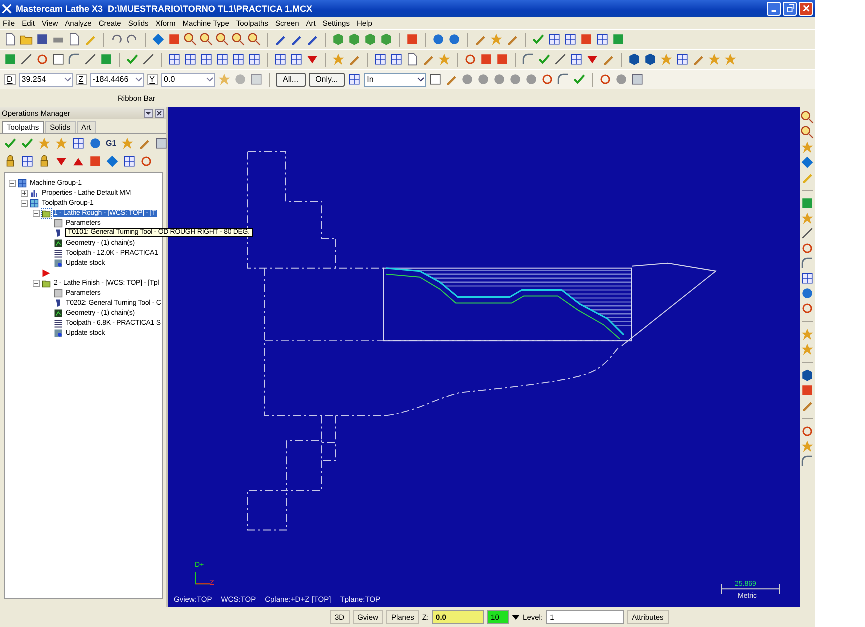 The height and width of the screenshot is (627, 865). Describe the element at coordinates (24, 193) in the screenshot. I see `expand-icon` at that location.